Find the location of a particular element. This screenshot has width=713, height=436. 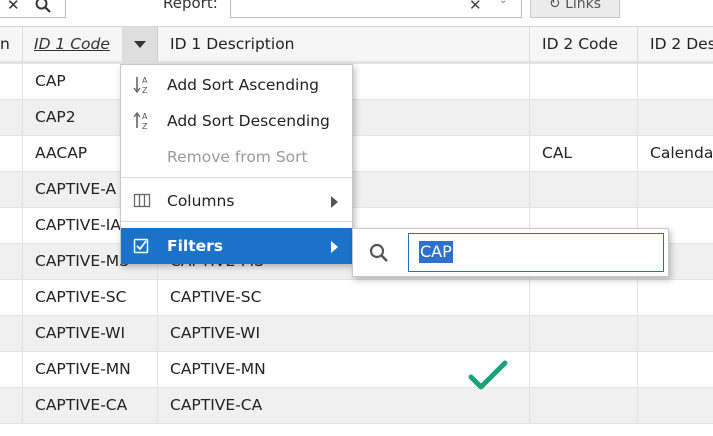

table-row: CAPTIVE-A is located at coordinates (356, 190).